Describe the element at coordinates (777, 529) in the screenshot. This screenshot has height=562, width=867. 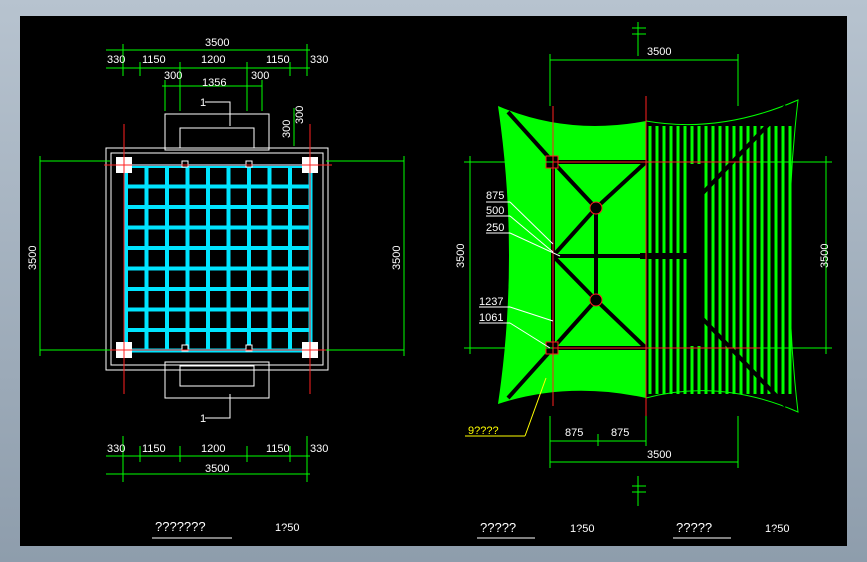
I see `roof-scale-right: 1?50` at that location.